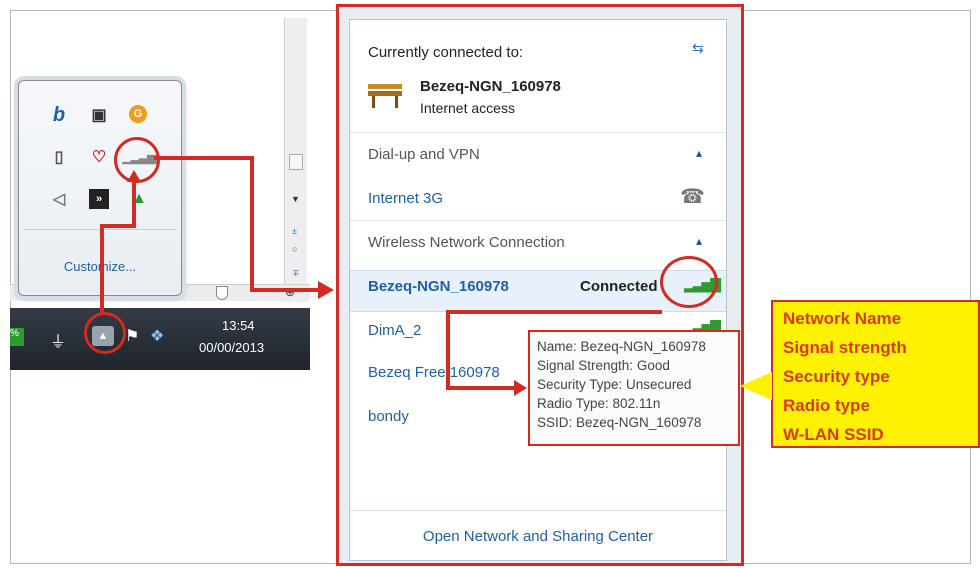 The width and height of the screenshot is (980, 568). I want to click on network-name: bondy, so click(388, 416).